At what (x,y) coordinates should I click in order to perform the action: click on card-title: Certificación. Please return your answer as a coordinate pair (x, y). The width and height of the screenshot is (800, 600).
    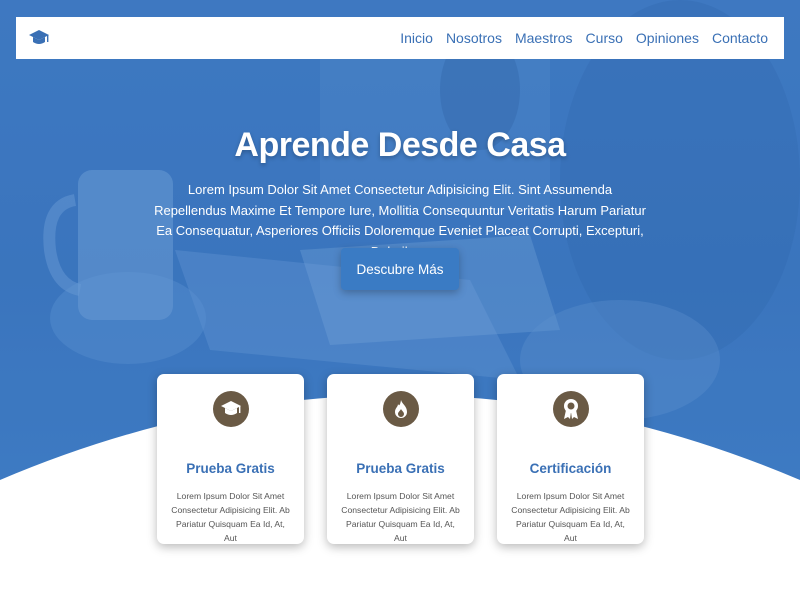
    Looking at the image, I should click on (570, 468).